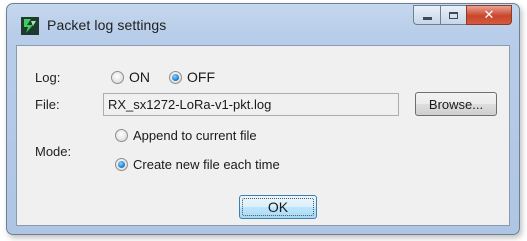 The image size is (527, 241). Describe the element at coordinates (121, 164) in the screenshot. I see `mode-create-radio` at that location.